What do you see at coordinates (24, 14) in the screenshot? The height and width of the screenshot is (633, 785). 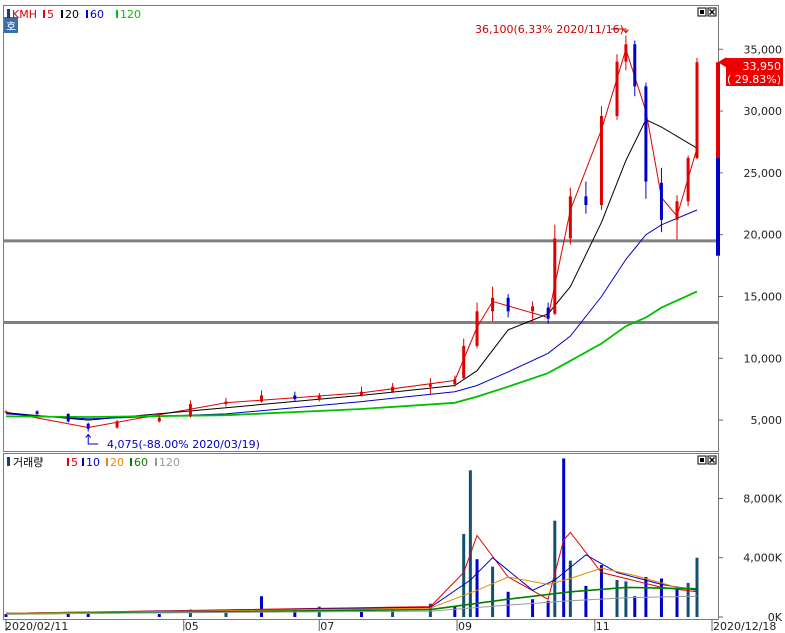 I see `symbol-label: KMH` at bounding box center [24, 14].